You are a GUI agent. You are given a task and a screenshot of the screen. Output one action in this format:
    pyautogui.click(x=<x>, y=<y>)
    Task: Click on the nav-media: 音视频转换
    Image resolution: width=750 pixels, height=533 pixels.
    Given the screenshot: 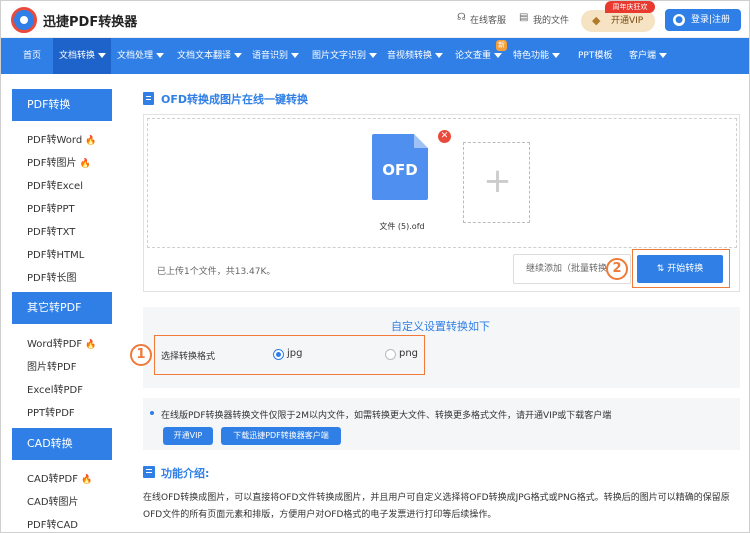 What is the action you would take?
    pyautogui.click(x=415, y=56)
    